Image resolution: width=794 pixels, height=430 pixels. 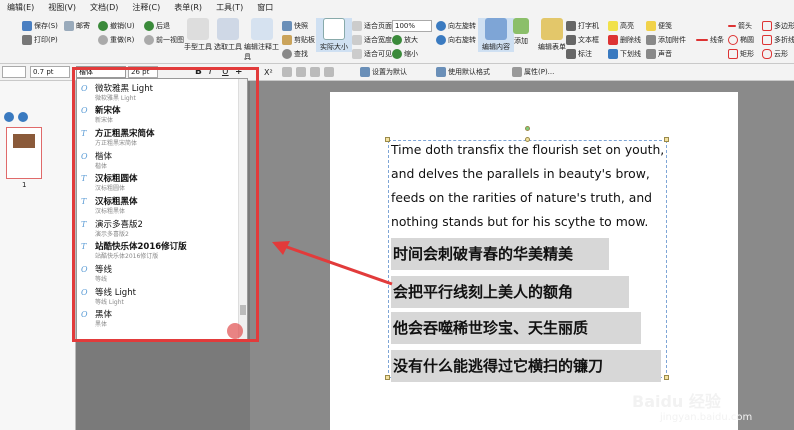 I want to click on page-thumbnail, so click(x=24, y=153).